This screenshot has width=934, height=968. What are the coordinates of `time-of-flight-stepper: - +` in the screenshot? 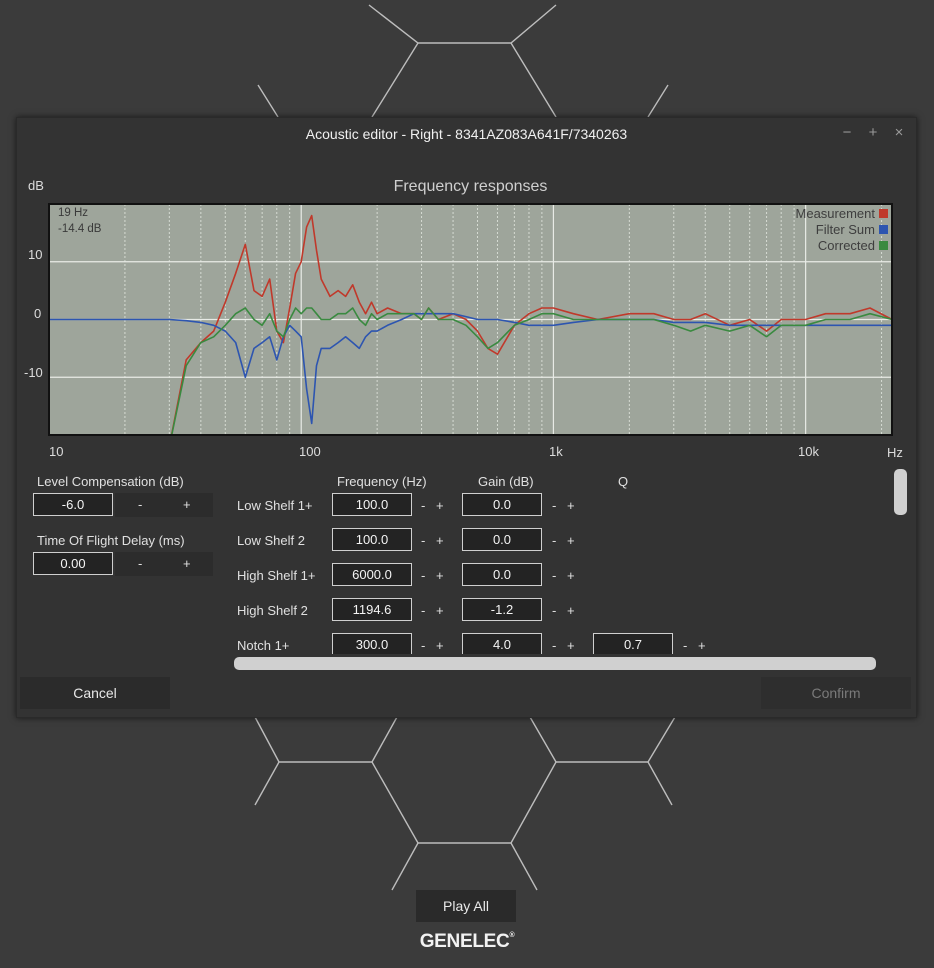 It's located at (164, 564).